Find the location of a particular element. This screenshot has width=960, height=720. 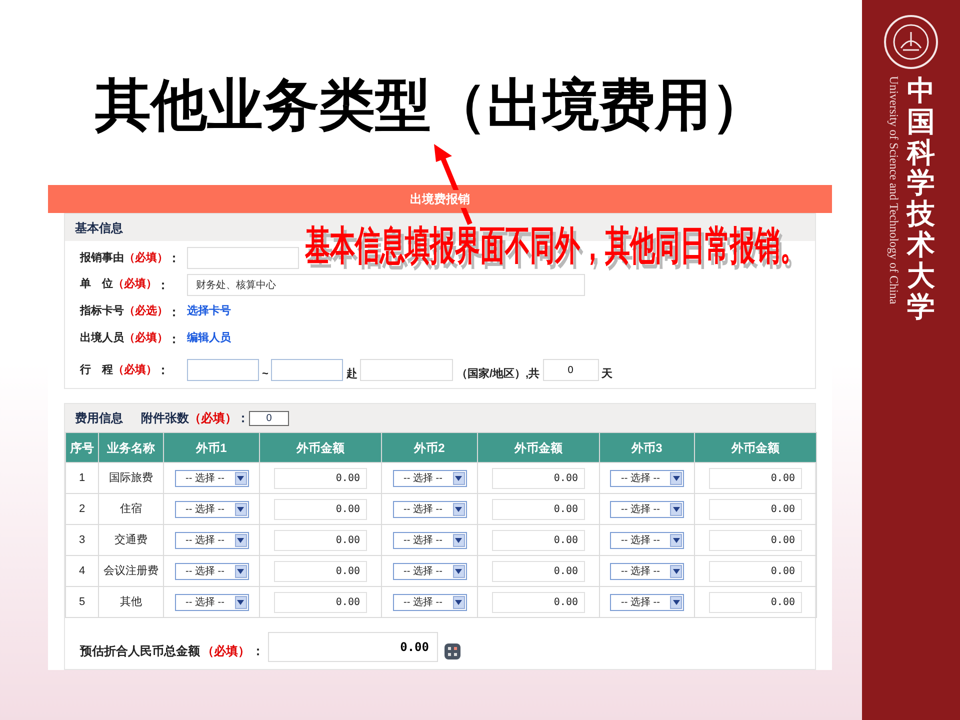

section-heading: 费用信息 is located at coordinates (99, 418).